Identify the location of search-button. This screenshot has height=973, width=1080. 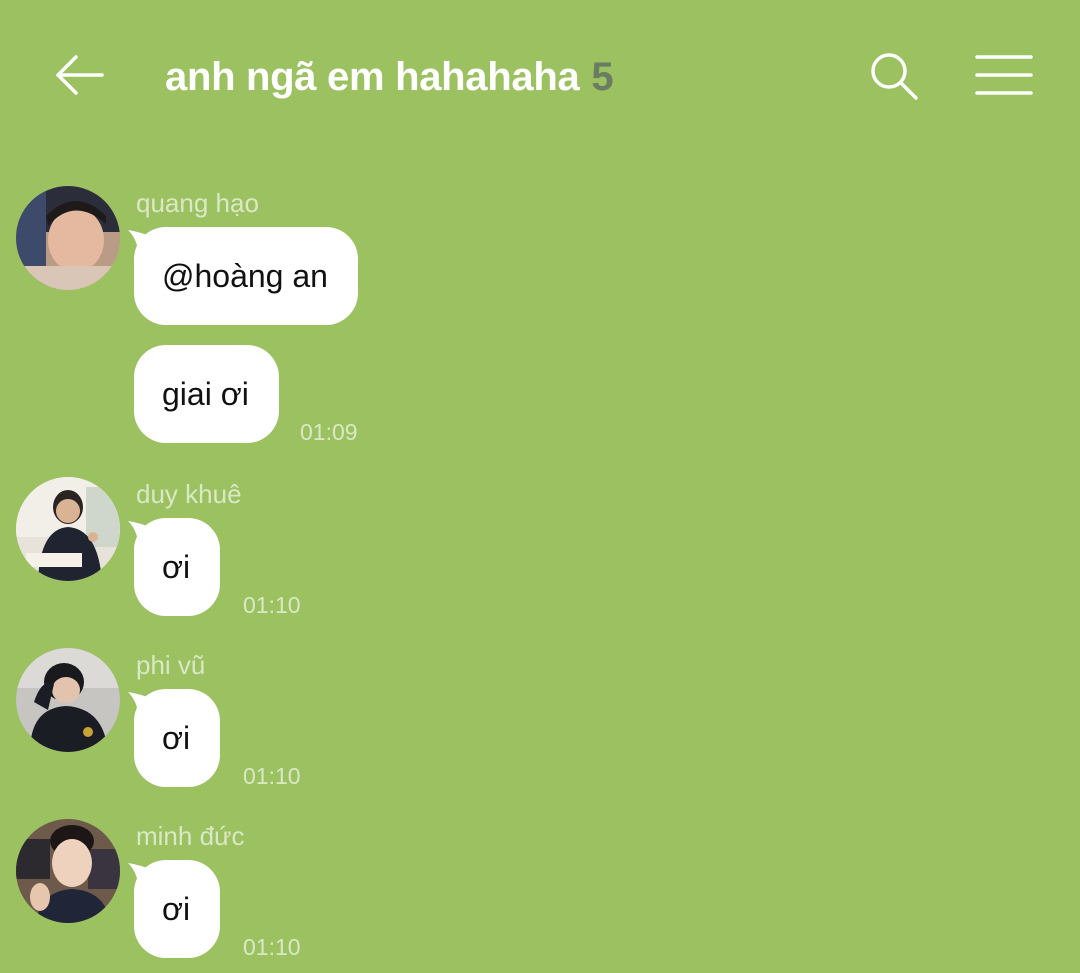
(894, 76).